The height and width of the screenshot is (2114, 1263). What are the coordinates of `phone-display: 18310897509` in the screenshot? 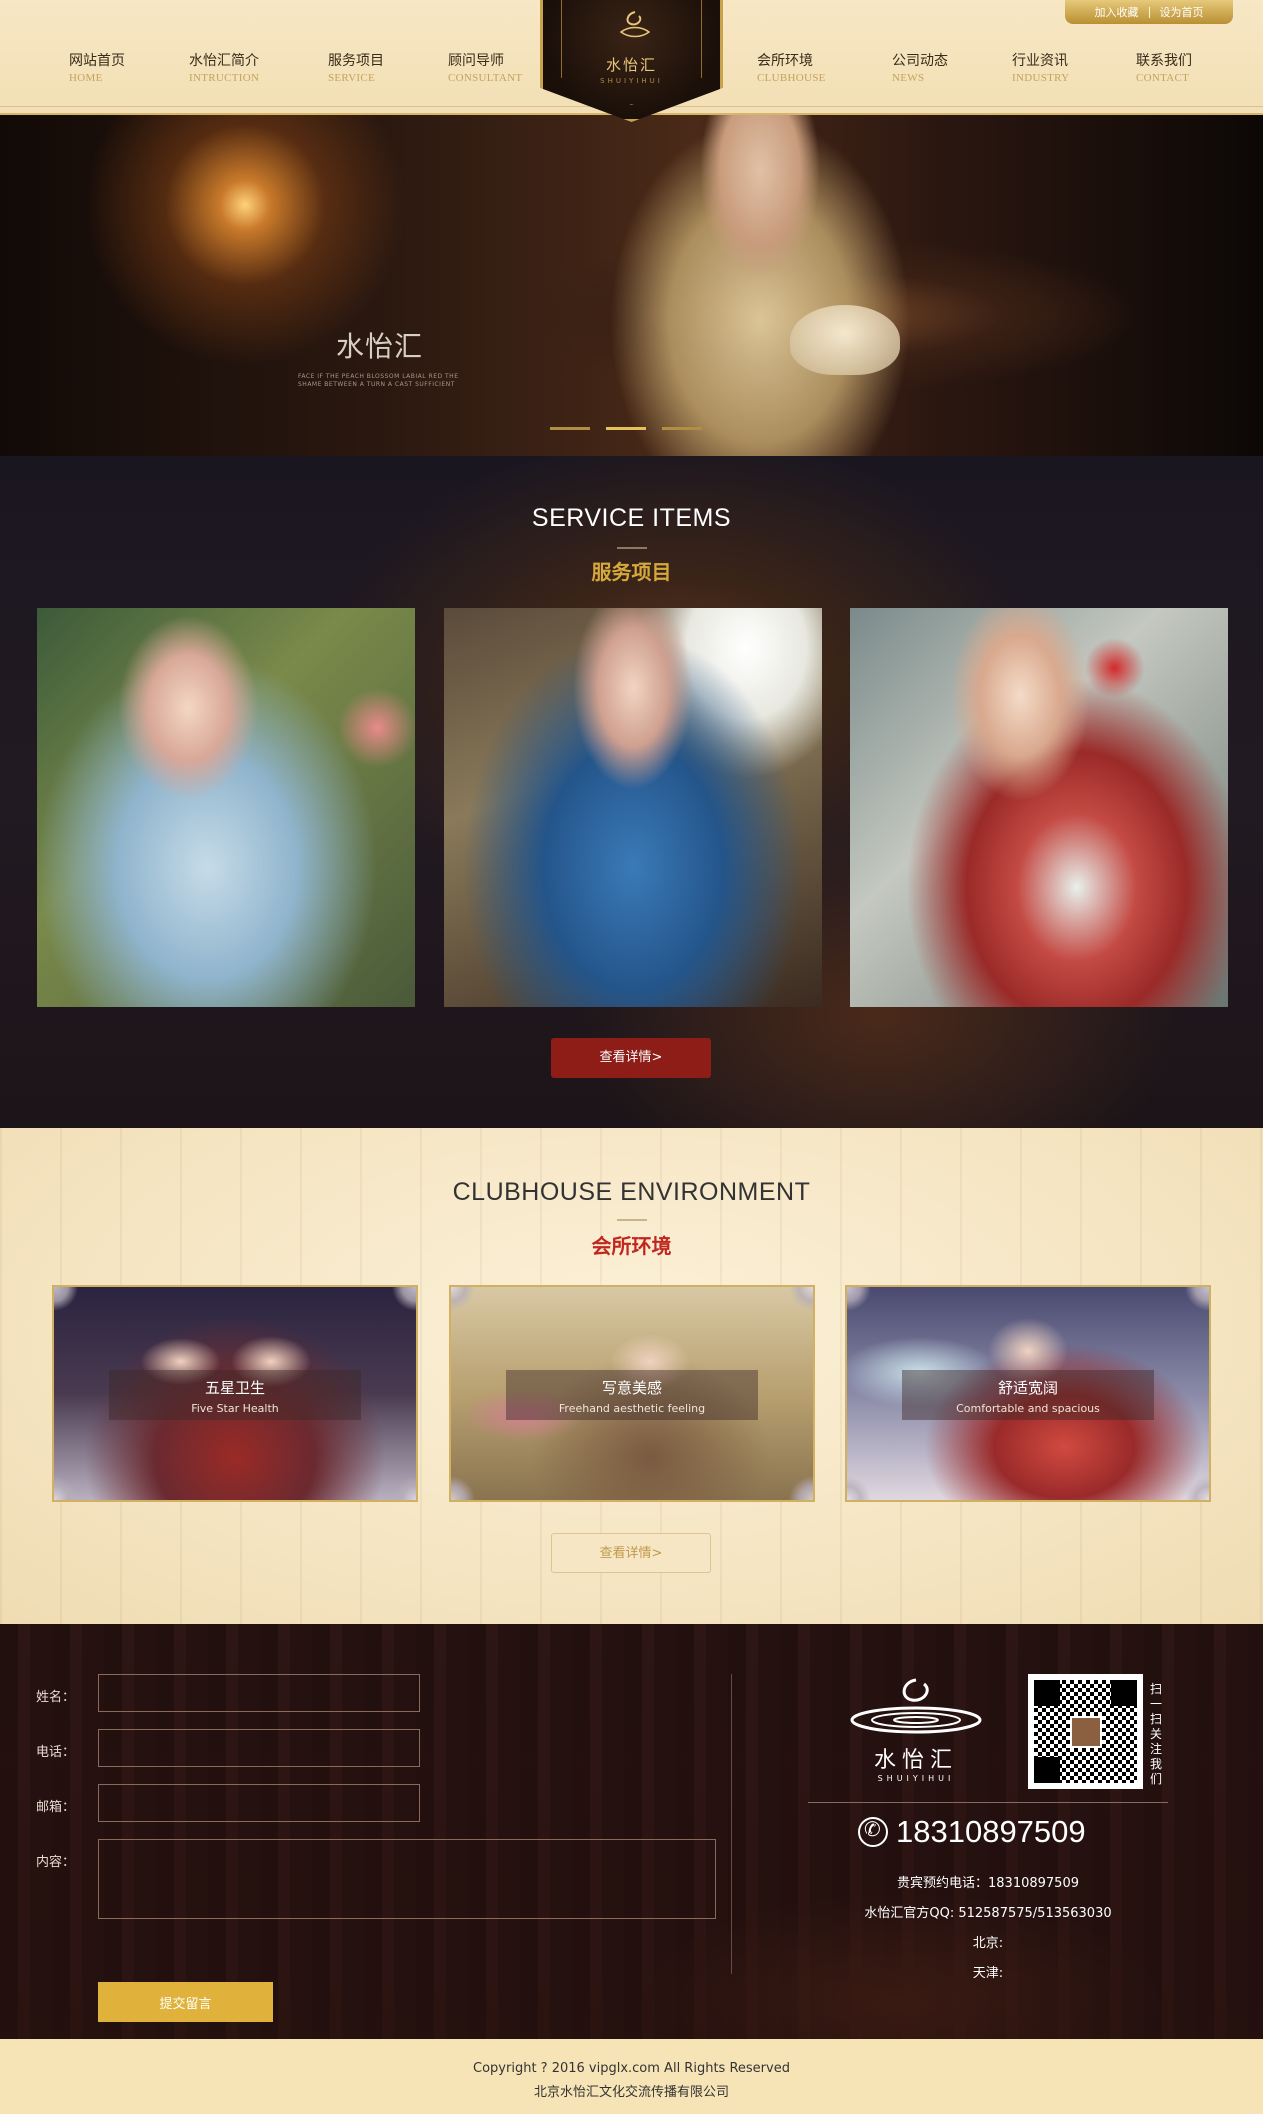 It's located at (972, 1832).